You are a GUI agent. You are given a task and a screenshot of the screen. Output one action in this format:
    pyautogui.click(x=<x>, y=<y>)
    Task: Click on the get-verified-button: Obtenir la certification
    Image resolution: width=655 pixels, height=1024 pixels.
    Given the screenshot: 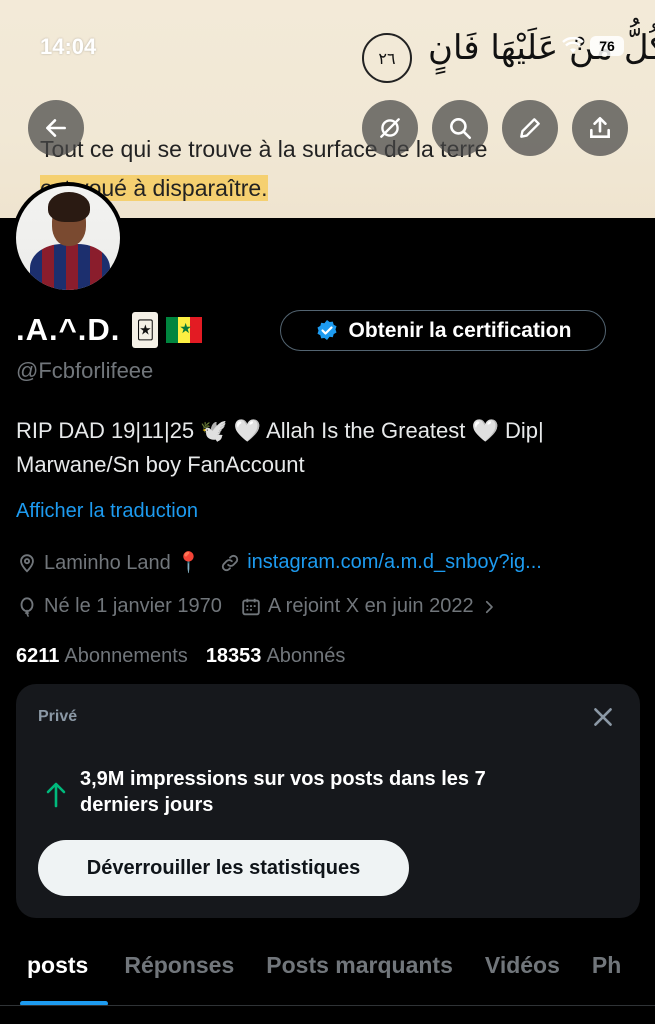 What is the action you would take?
    pyautogui.click(x=443, y=330)
    